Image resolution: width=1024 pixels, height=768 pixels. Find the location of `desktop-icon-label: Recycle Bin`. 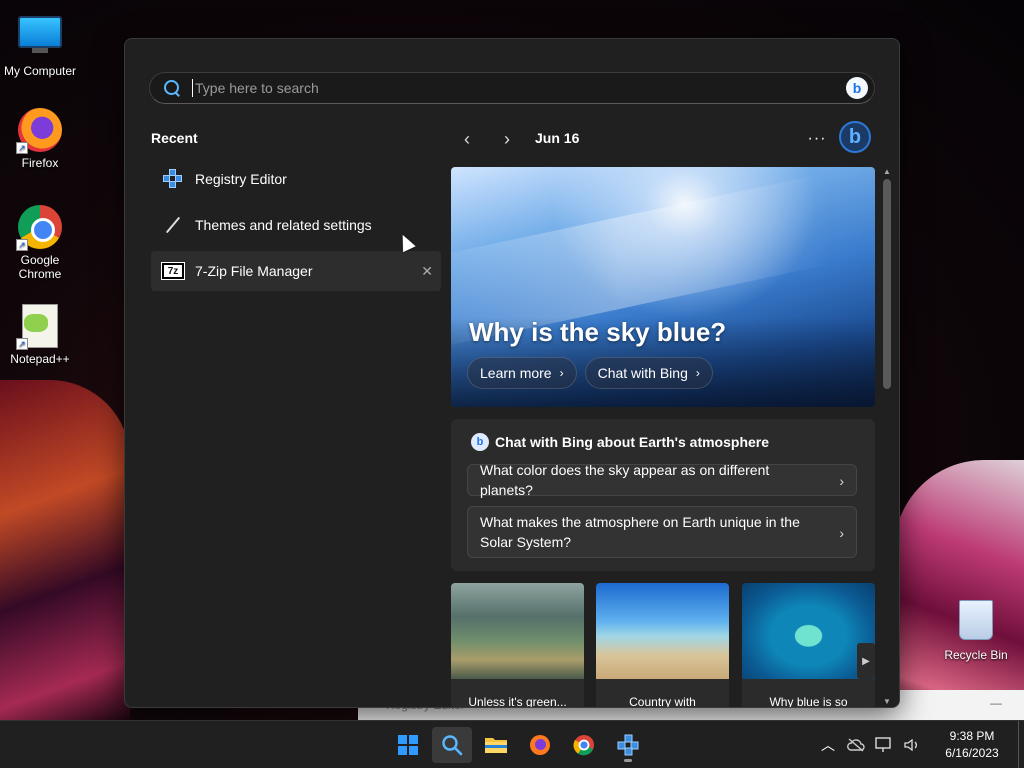

desktop-icon-label: Recycle Bin is located at coordinates (976, 655).